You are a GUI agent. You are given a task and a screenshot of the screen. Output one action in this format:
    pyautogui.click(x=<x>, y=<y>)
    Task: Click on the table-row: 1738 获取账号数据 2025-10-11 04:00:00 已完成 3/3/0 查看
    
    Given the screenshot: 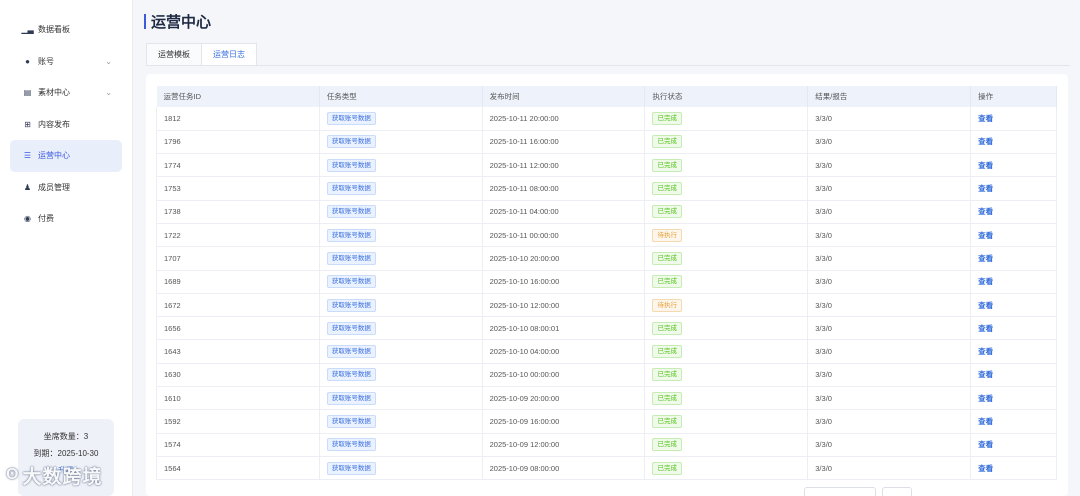 What is the action you would take?
    pyautogui.click(x=606, y=212)
    